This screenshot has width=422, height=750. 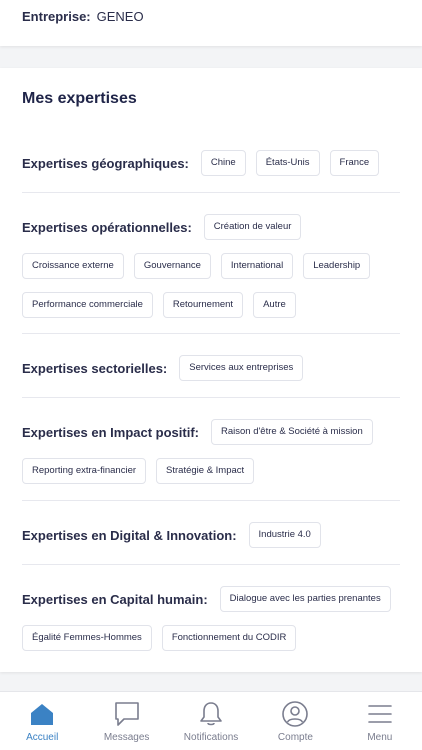 I want to click on expertise-chip: Reporting extra-financier, so click(x=84, y=471).